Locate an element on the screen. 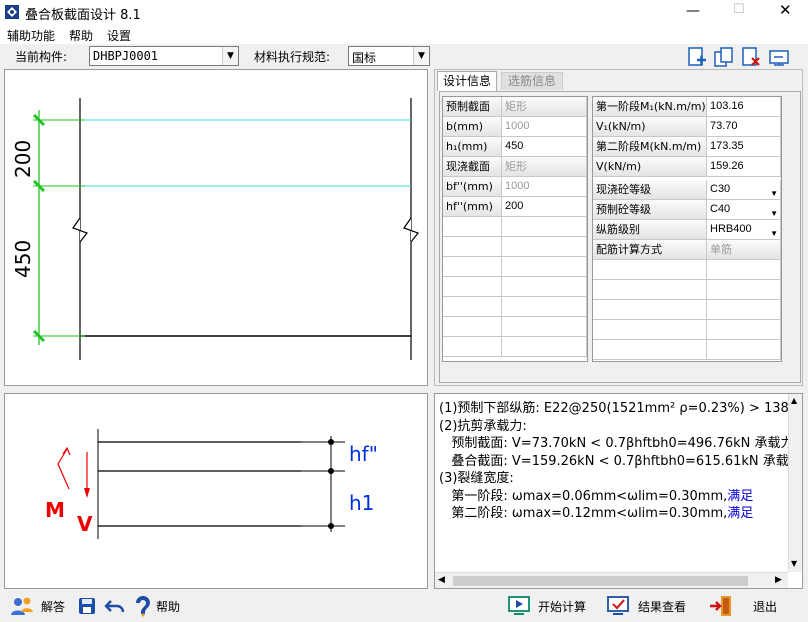  scroll-up-icon: ▲ is located at coordinates (794, 400).